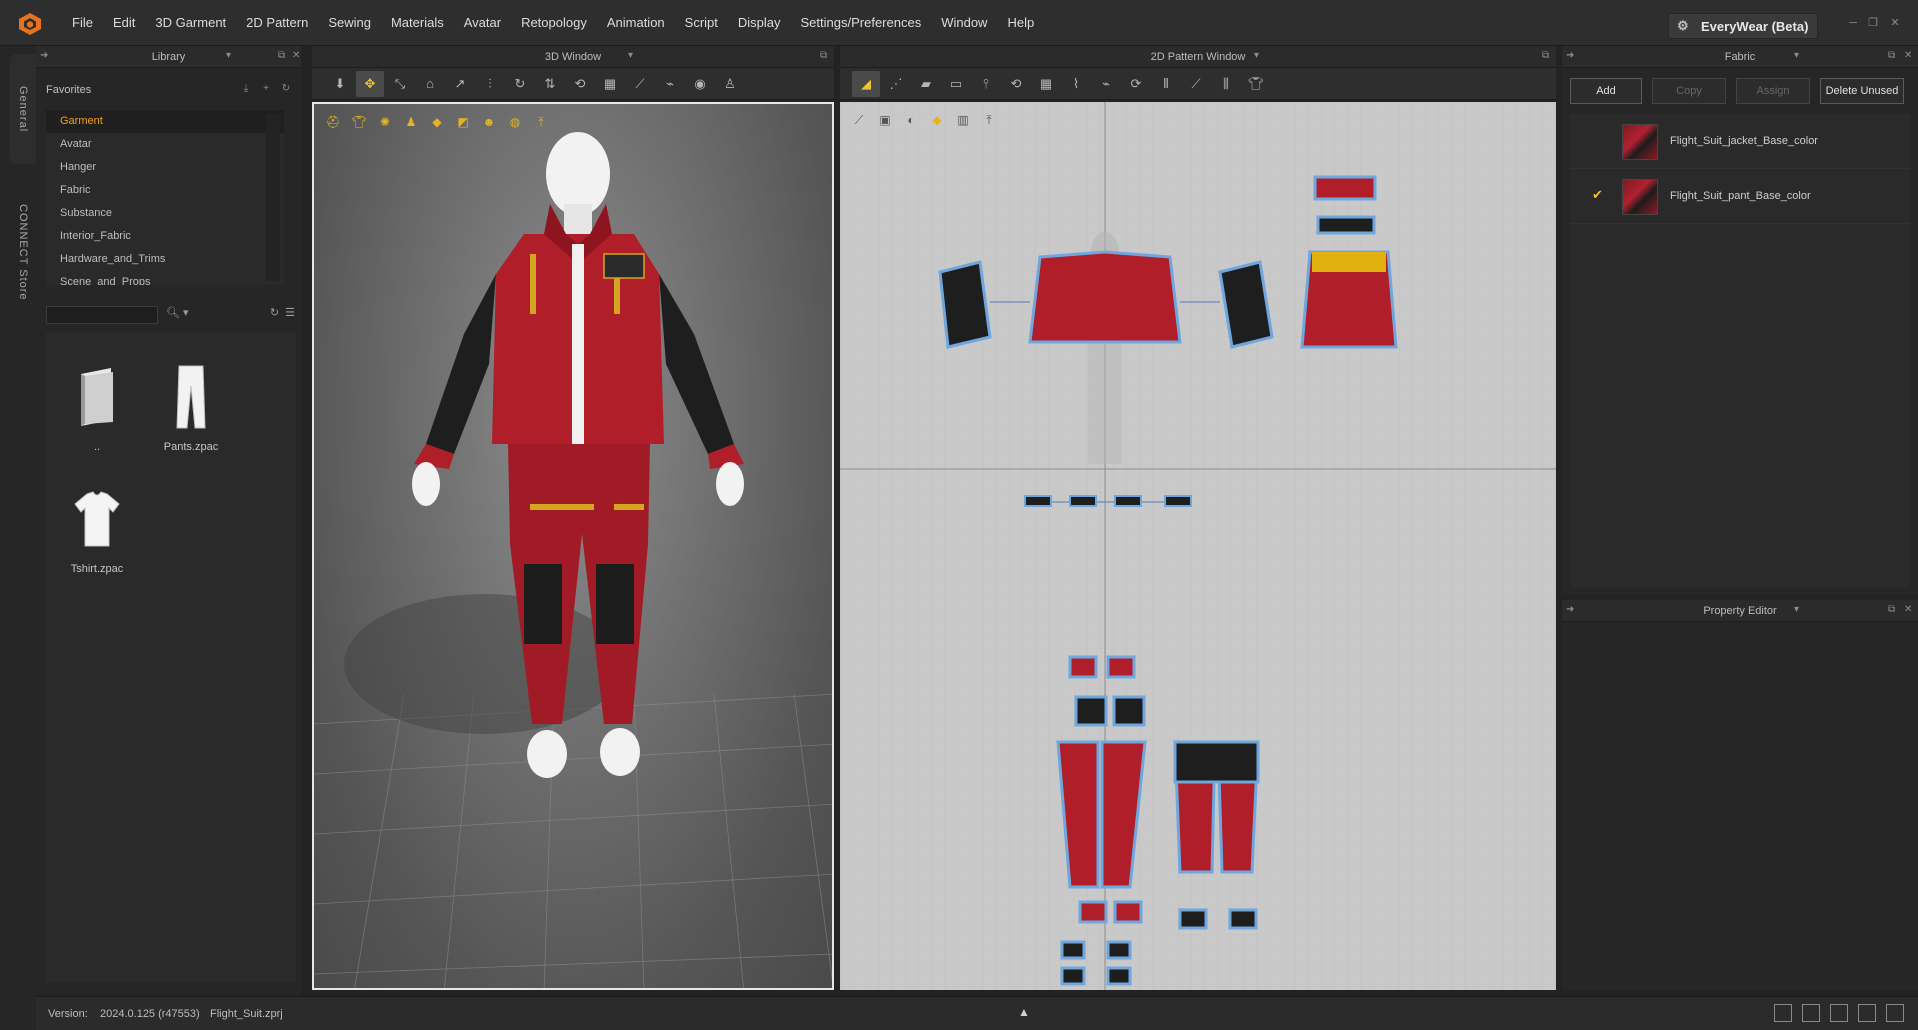 This screenshot has width=1918, height=1030. Describe the element at coordinates (359, 122) in the screenshot. I see `display-garment-icon: 👕︎` at that location.